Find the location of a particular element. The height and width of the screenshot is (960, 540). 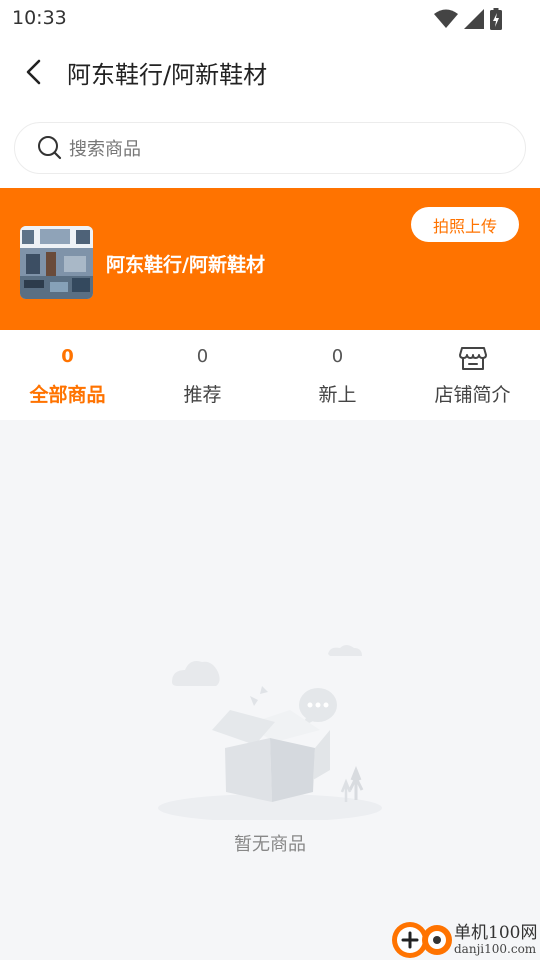

battery-icon is located at coordinates (496, 19).